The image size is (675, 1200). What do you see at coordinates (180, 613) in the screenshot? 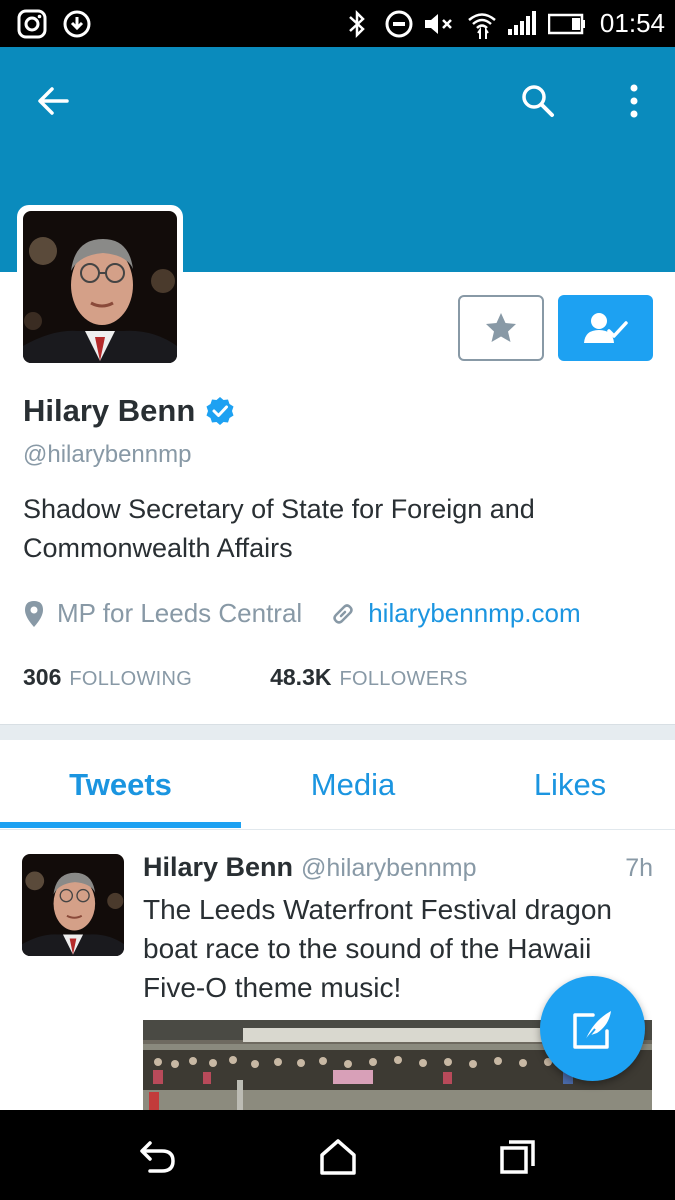
I see `profile-location: MP for Leeds Central` at bounding box center [180, 613].